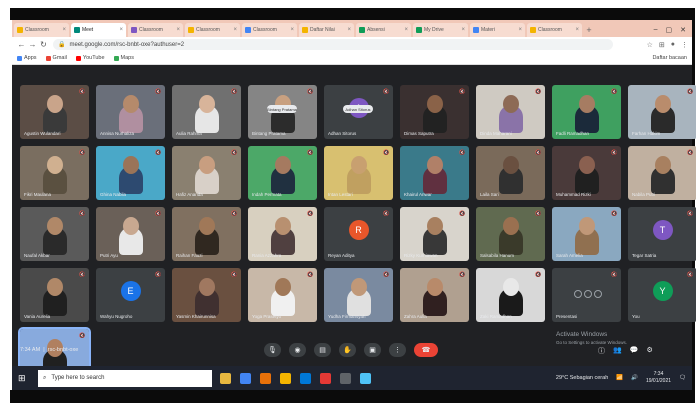  What do you see at coordinates (347, 350) in the screenshot?
I see `raise-hand-button: ✋` at bounding box center [347, 350].